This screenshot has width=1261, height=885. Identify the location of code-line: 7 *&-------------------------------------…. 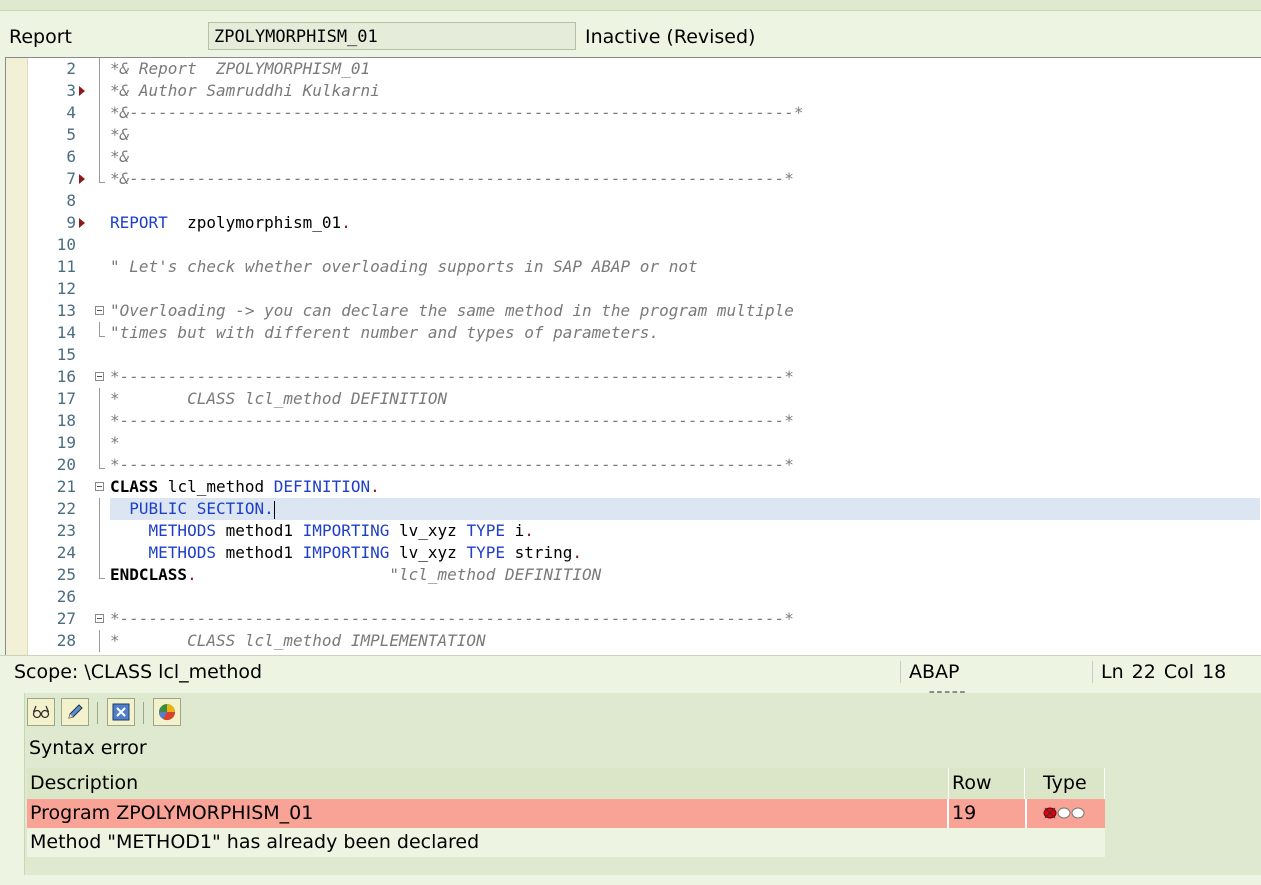
(633, 179).